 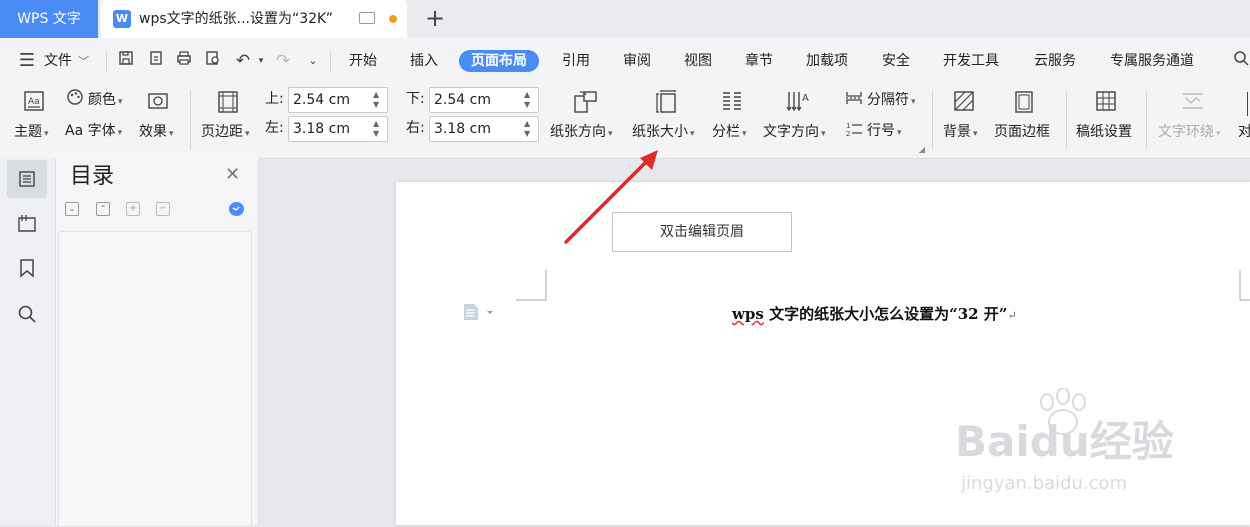 What do you see at coordinates (462, 129) in the screenshot?
I see `right-margin-value: 3.18 cm` at bounding box center [462, 129].